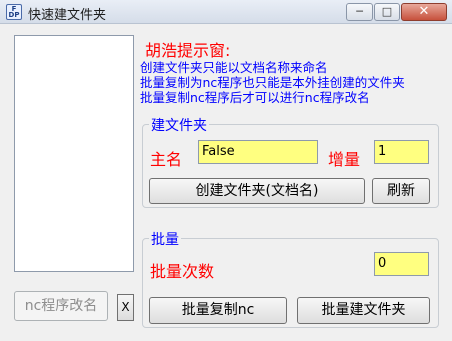 This screenshot has width=452, height=341. What do you see at coordinates (359, 12) in the screenshot?
I see `minimize-button: ─` at bounding box center [359, 12].